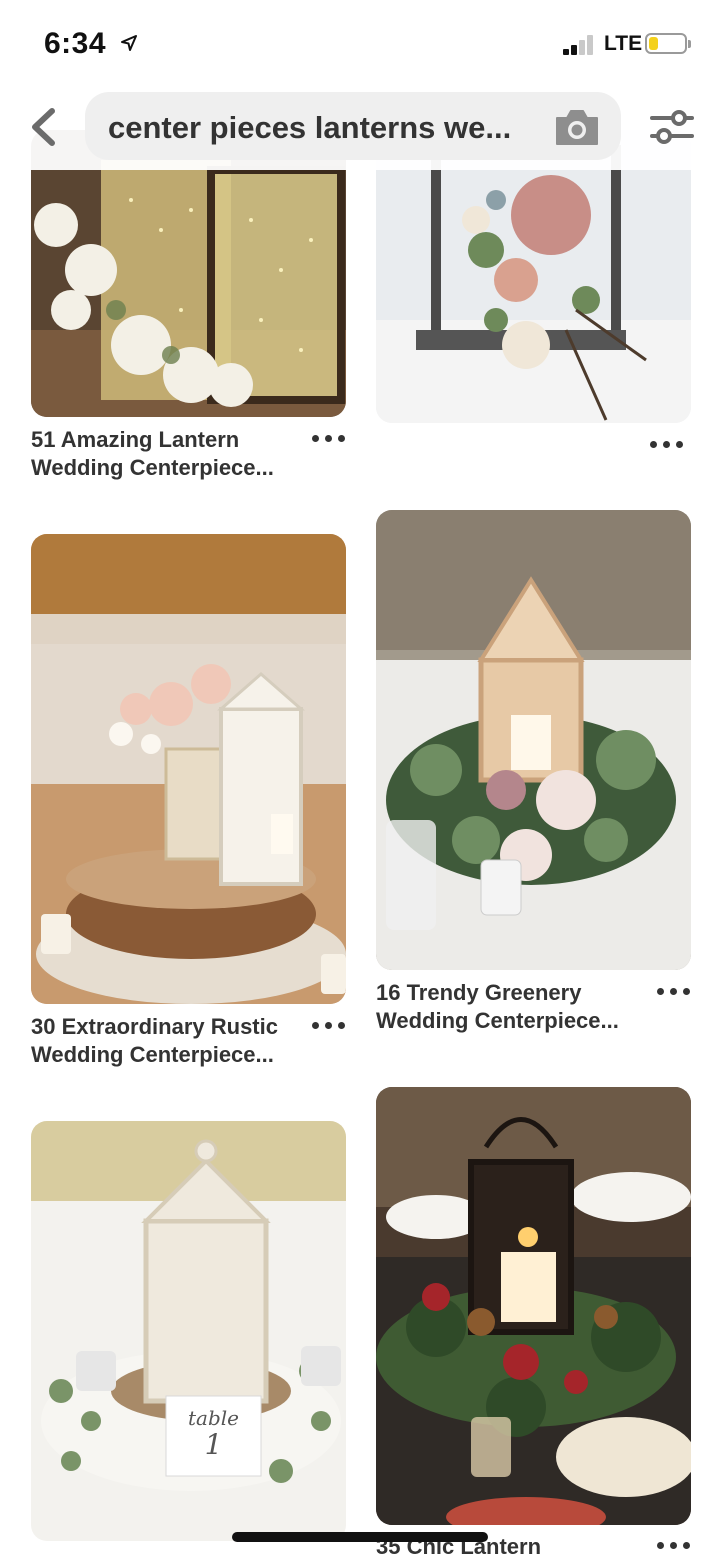 Image resolution: width=720 pixels, height=1561 pixels. Describe the element at coordinates (188, 1331) in the screenshot. I see `pin-image-5: table 1` at that location.